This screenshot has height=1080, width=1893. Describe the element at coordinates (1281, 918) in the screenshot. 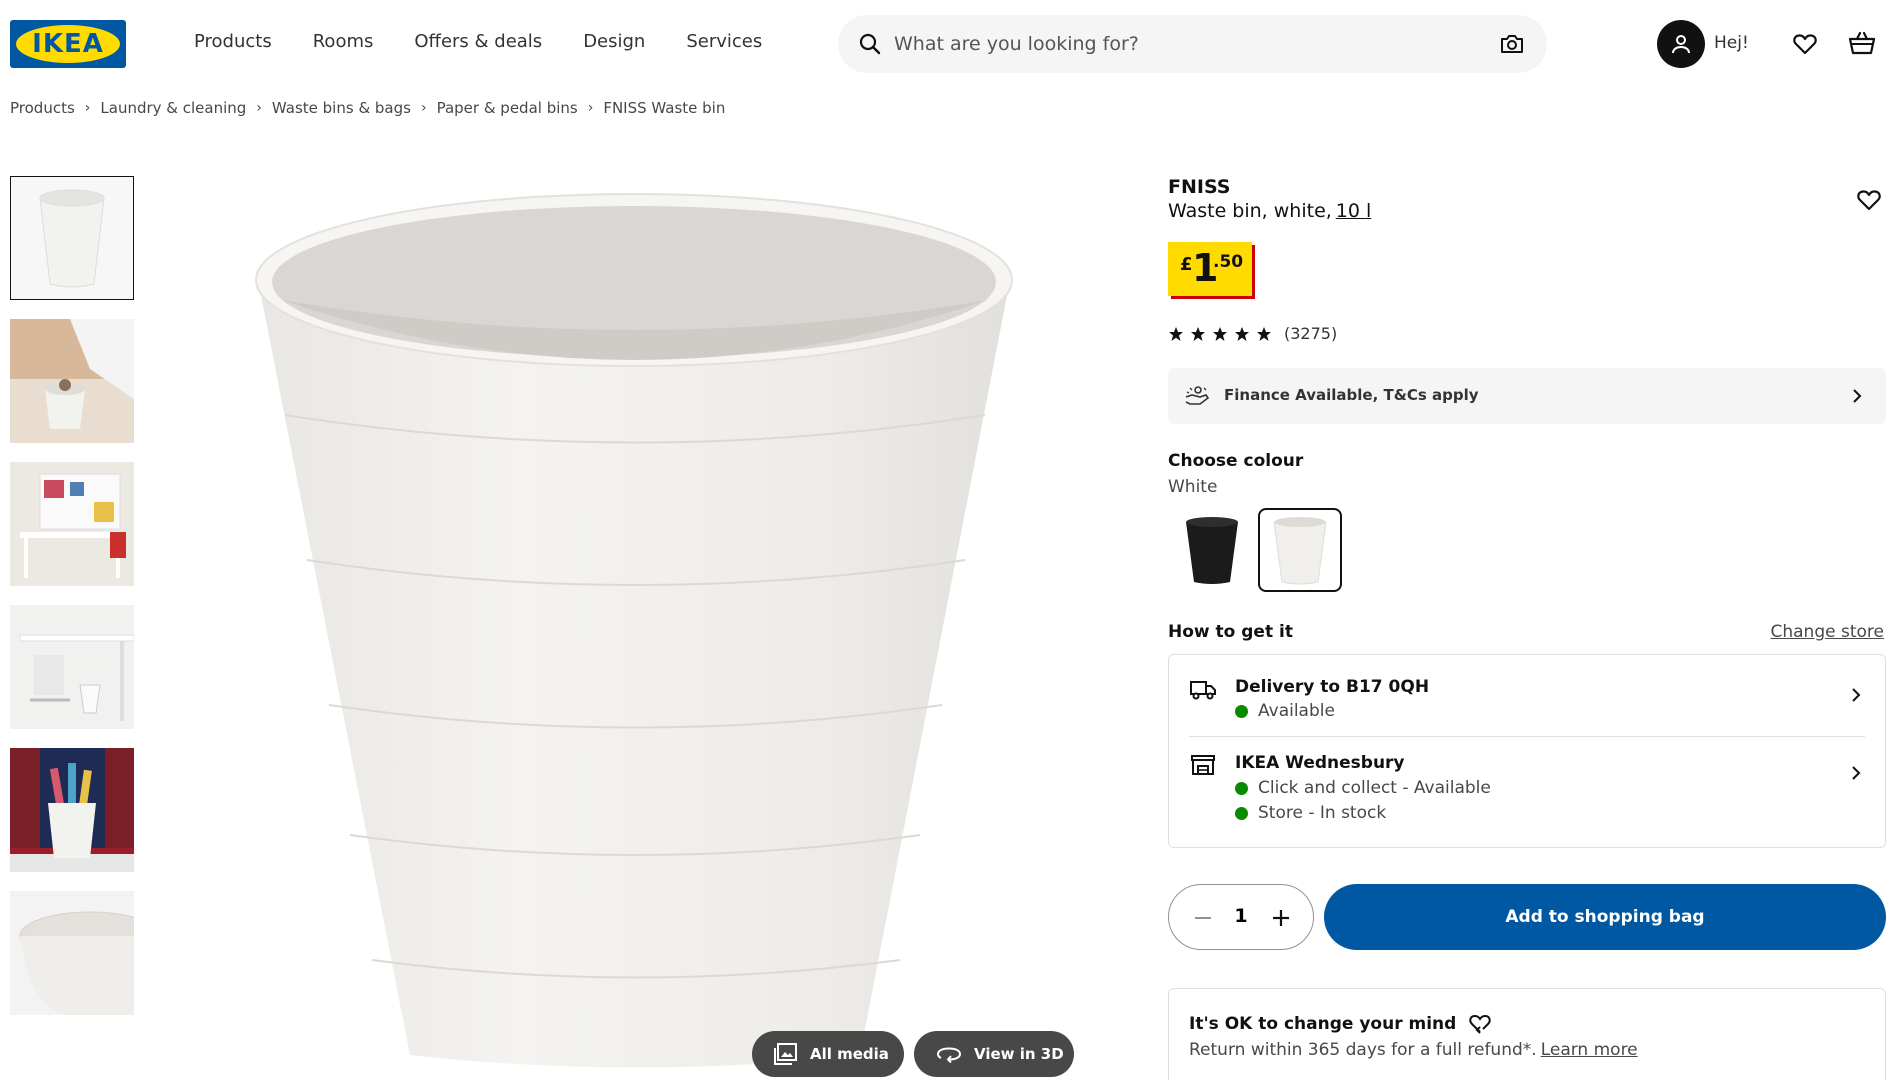

I see `increase-quantity-button` at that location.